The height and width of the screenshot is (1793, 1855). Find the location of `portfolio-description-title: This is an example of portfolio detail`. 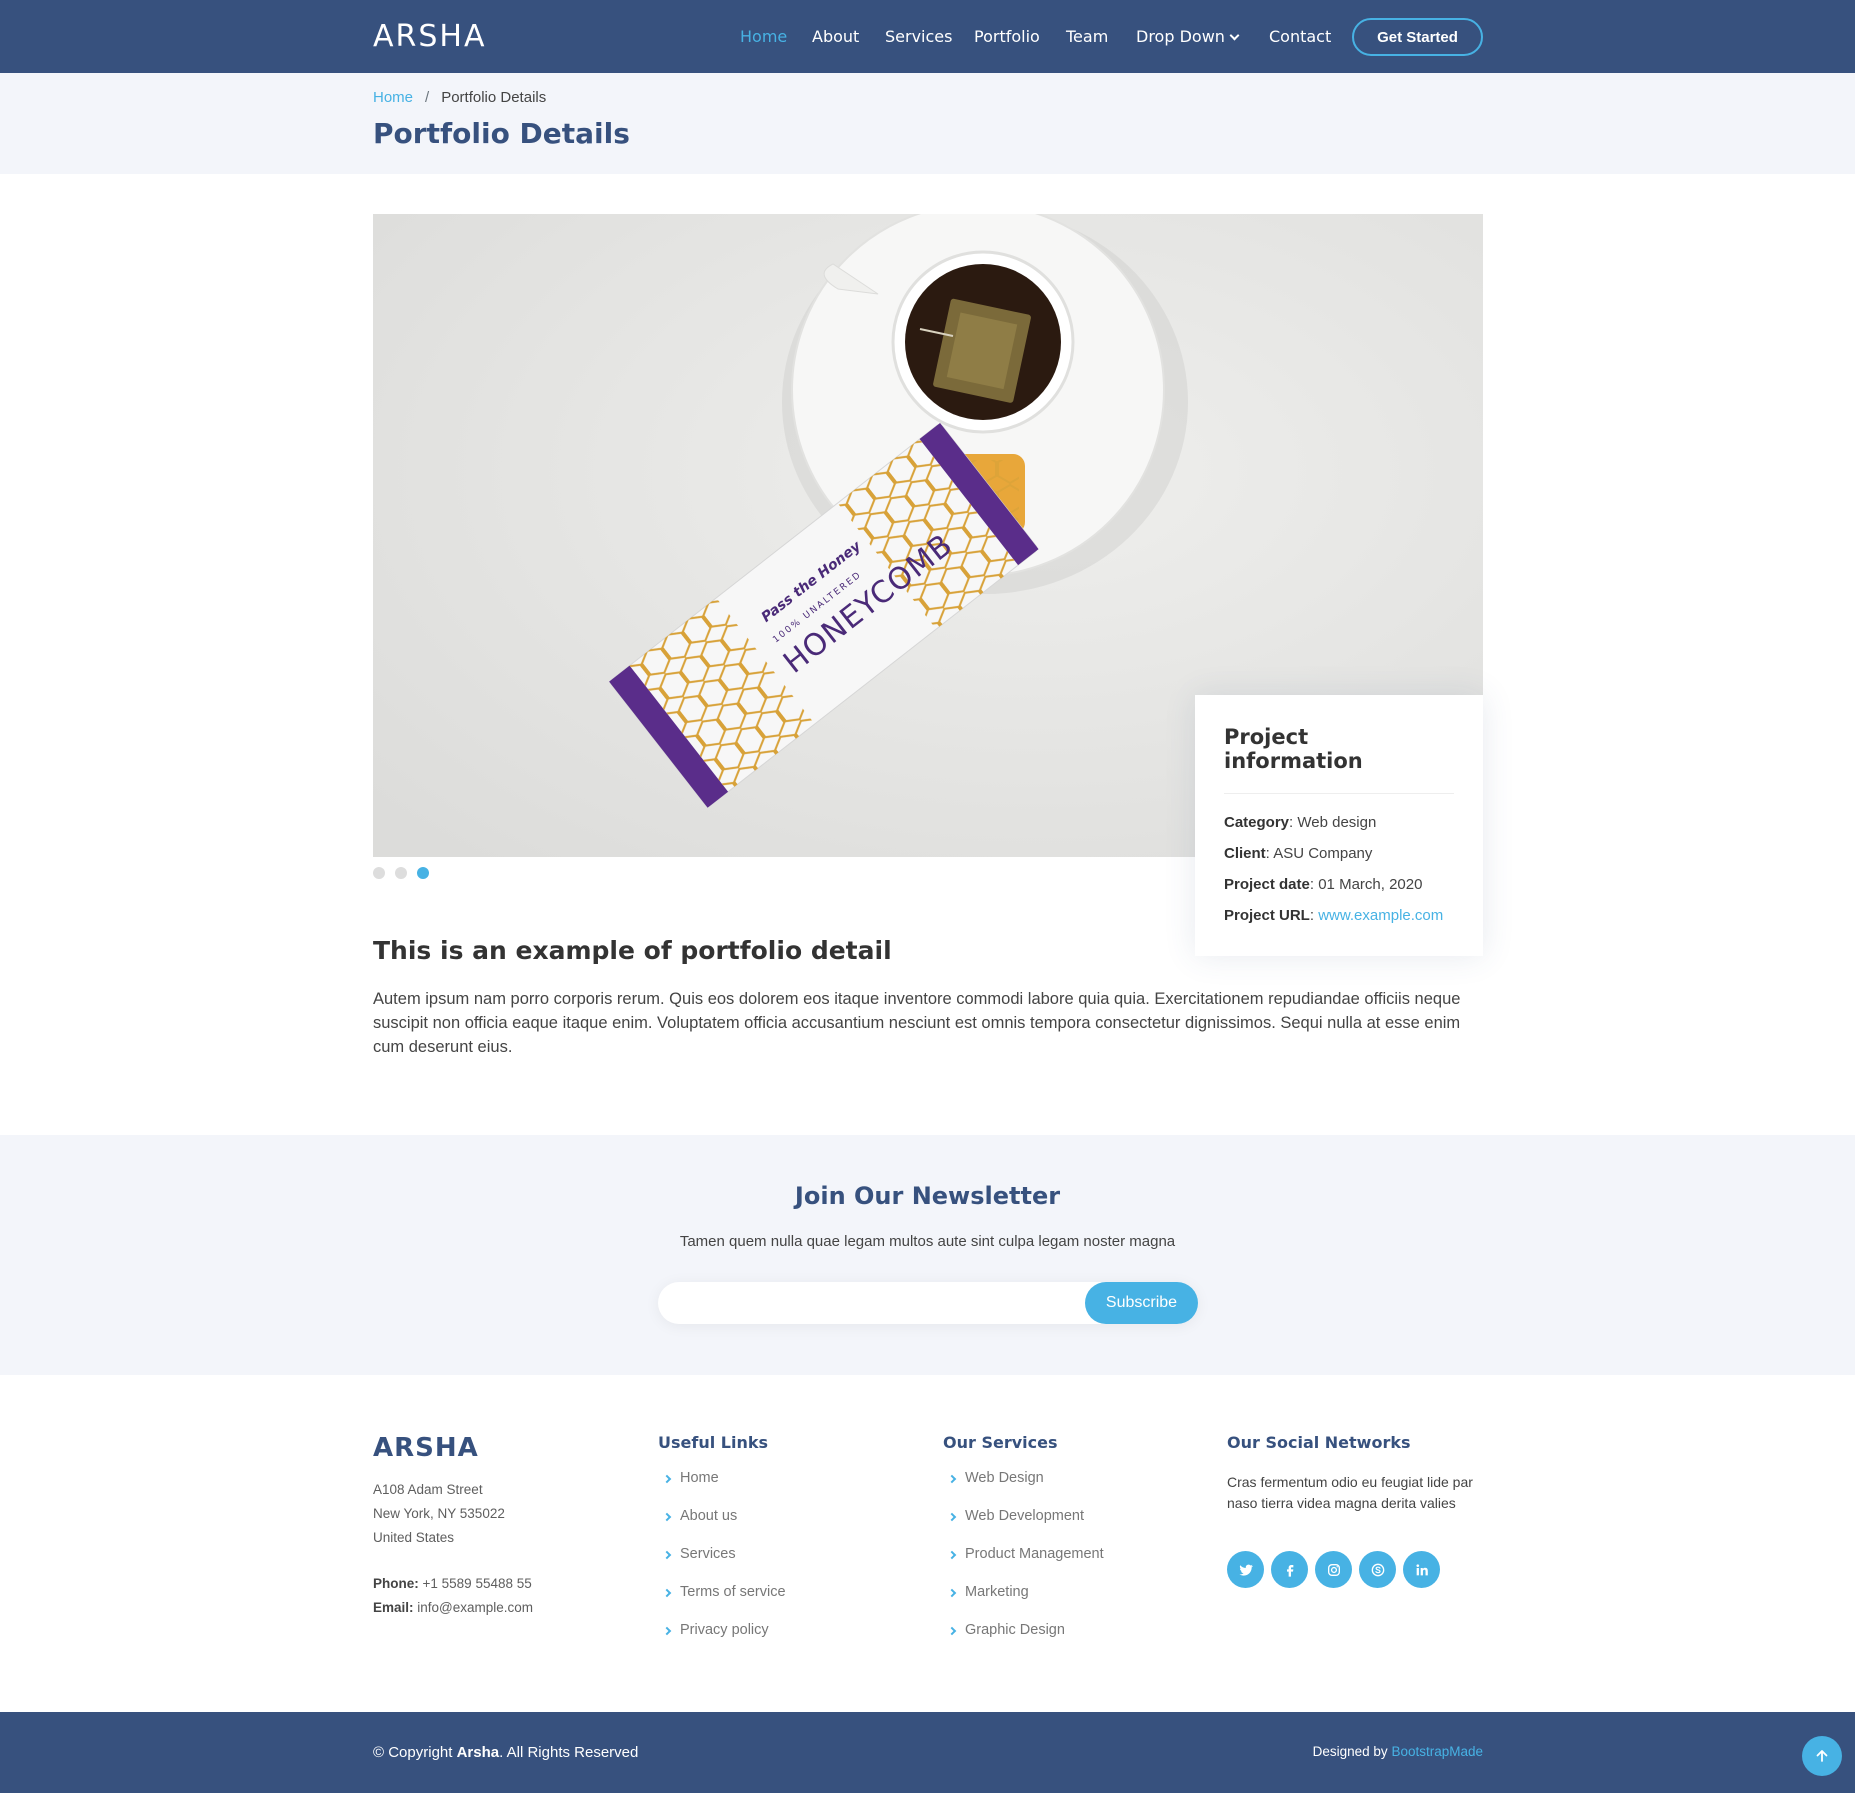

portfolio-description-title: This is an example of portfolio detail is located at coordinates (632, 950).